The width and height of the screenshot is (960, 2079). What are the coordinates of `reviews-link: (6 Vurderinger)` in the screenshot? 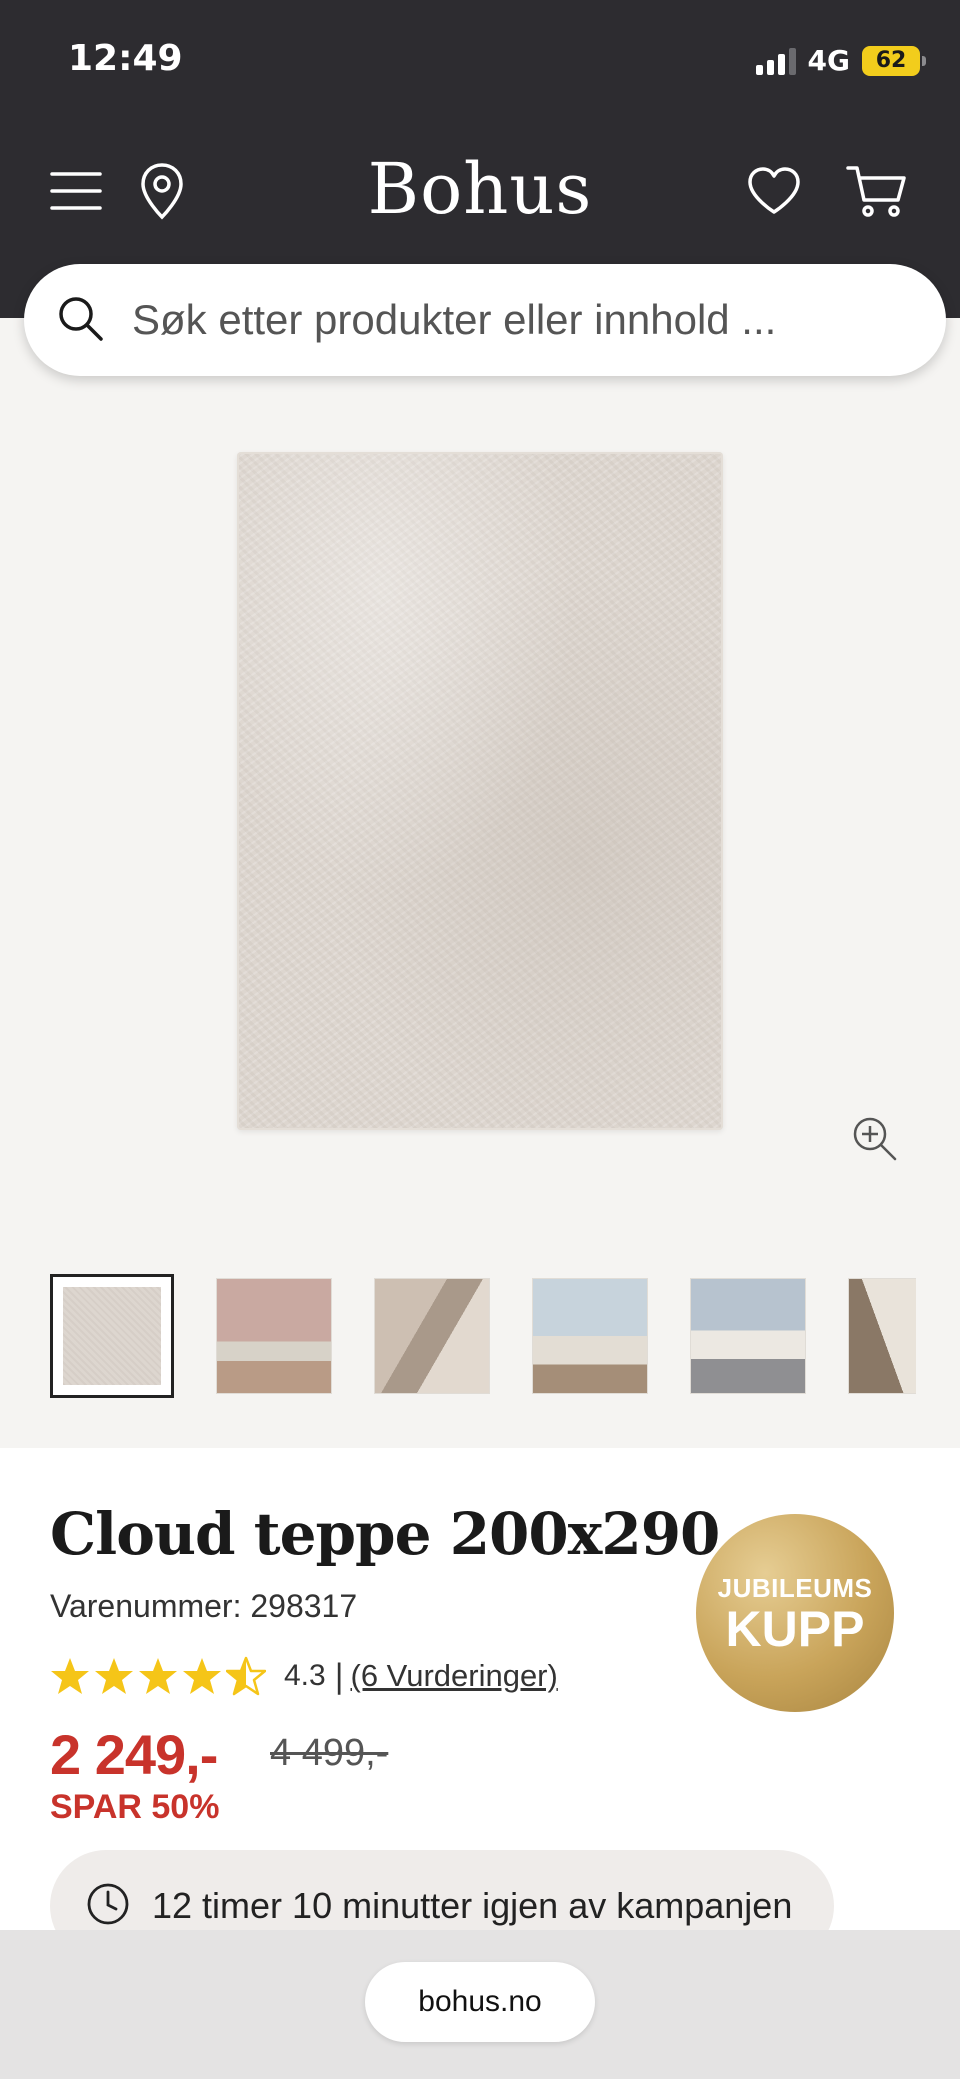 It's located at (454, 1676).